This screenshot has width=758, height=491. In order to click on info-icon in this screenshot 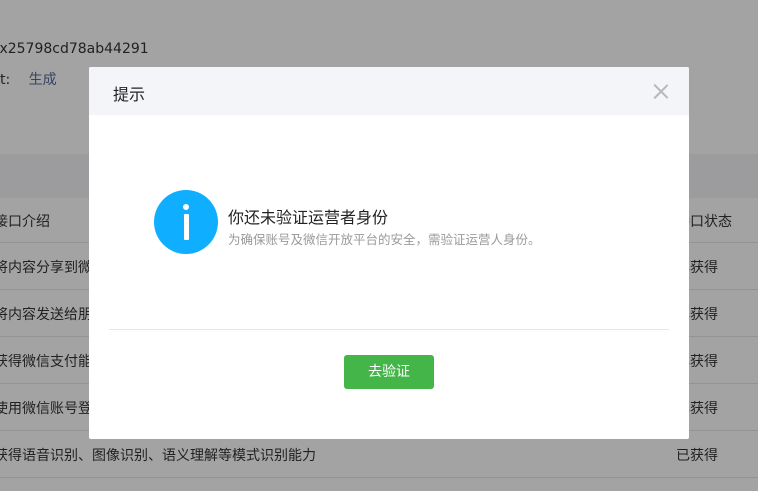, I will do `click(186, 222)`.